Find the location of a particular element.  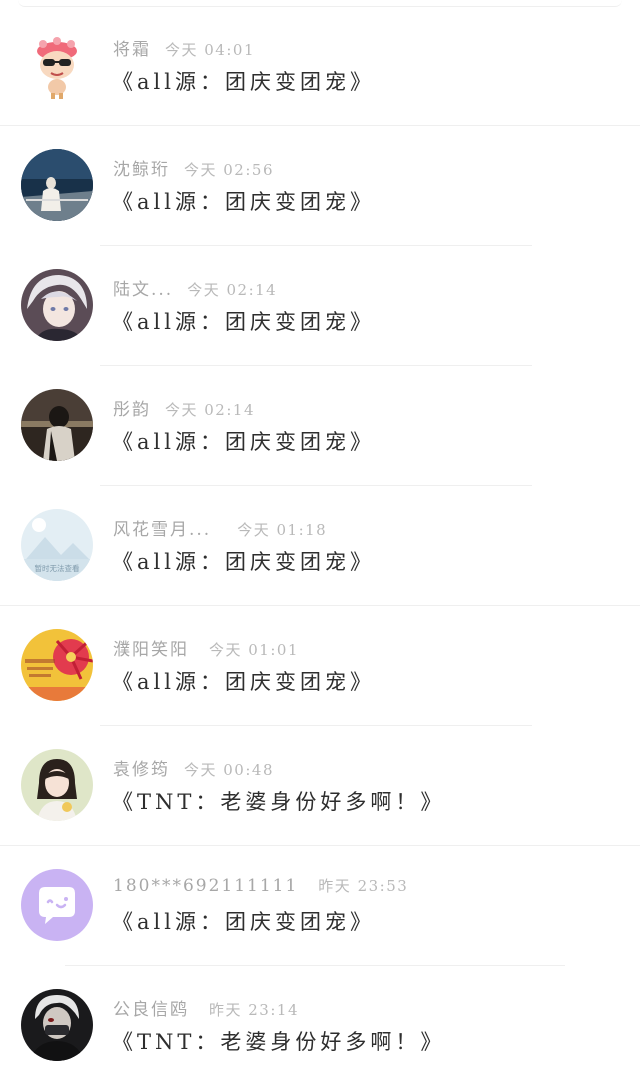

dark-photo-avatar is located at coordinates (57, 425).